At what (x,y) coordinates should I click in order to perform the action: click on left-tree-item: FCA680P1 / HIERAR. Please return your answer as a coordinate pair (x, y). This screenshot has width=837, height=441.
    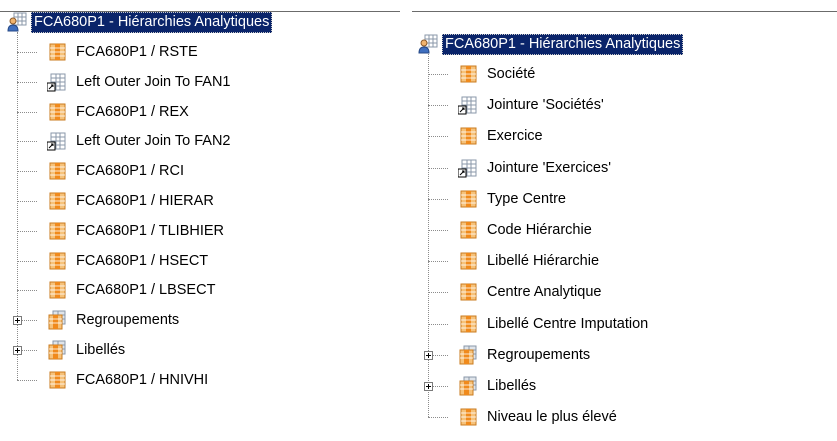
    Looking at the image, I should click on (130, 201).